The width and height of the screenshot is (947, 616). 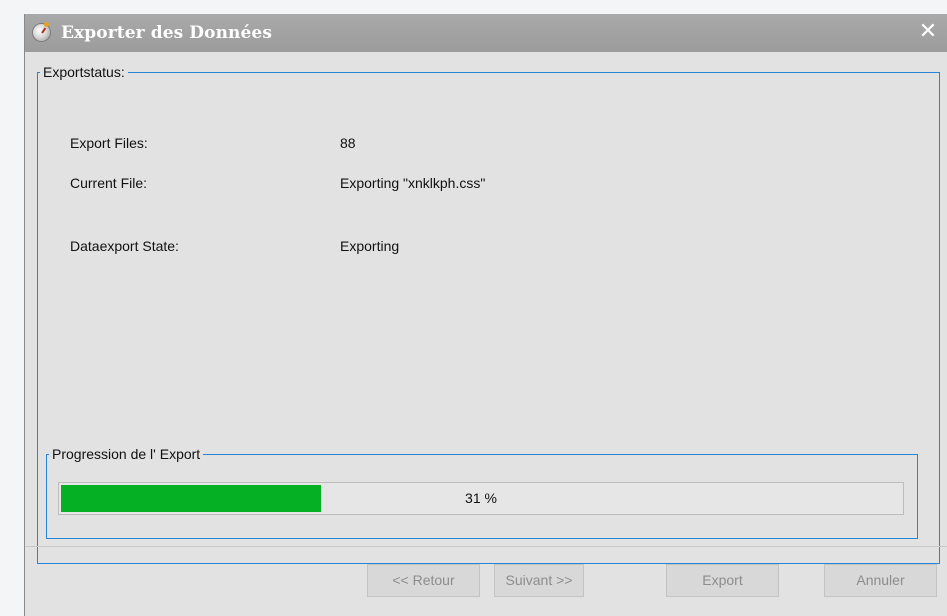 I want to click on next-button: Suivant >>, so click(x=539, y=580).